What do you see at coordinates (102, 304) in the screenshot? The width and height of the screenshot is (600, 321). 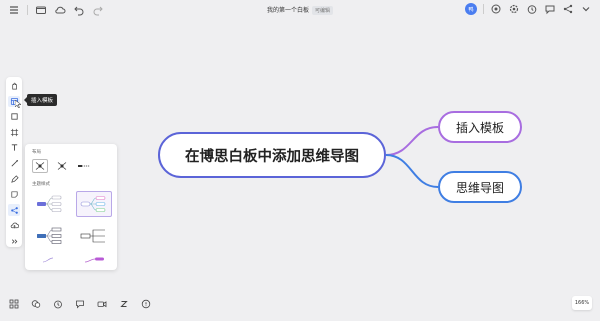 I see `video-icon` at bounding box center [102, 304].